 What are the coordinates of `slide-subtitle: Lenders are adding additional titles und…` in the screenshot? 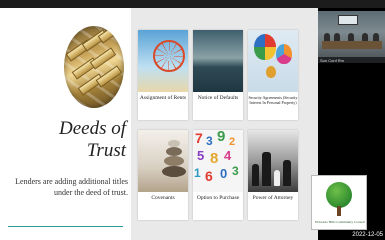 It's located at (71, 187).